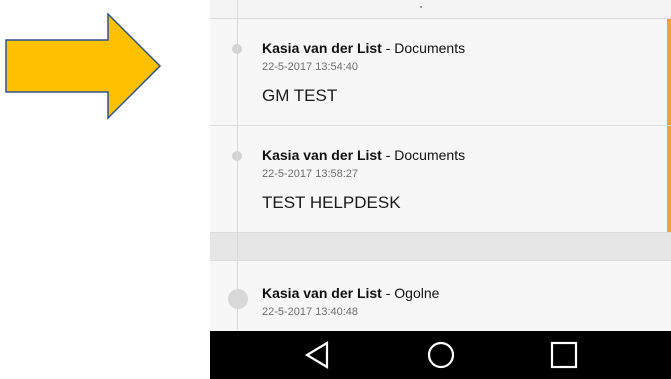 The image size is (671, 379). Describe the element at coordinates (310, 67) in the screenshot. I see `entry-timestamp: 22-5-2017 13:54:40` at that location.